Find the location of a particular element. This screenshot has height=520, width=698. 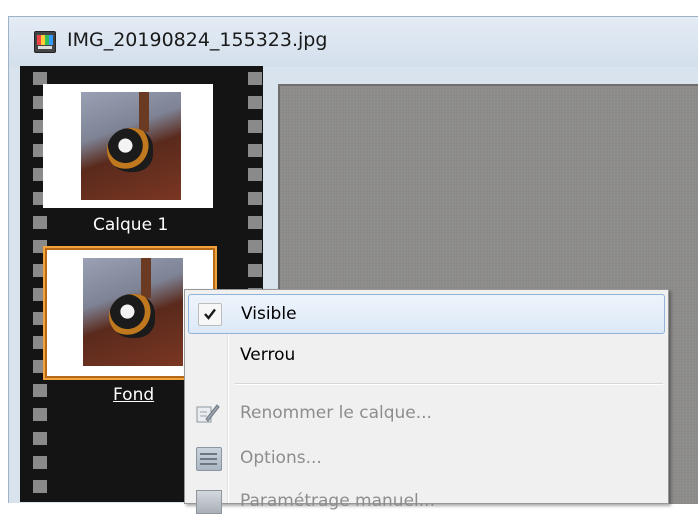

layer-label: Fond is located at coordinates (134, 395).